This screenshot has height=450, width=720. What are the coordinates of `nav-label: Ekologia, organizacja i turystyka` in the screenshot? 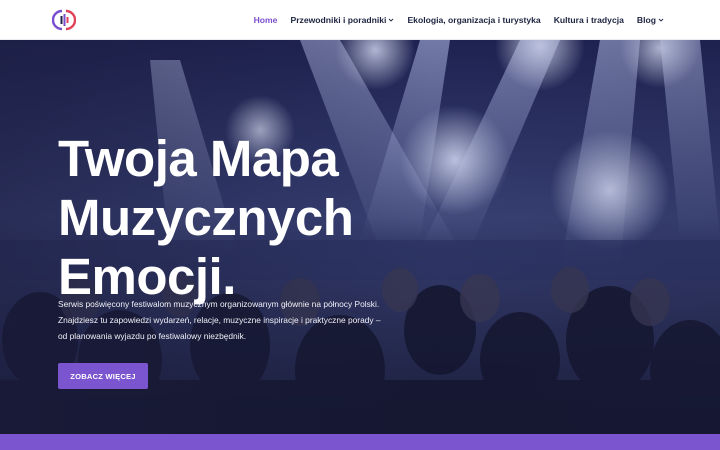 It's located at (474, 20).